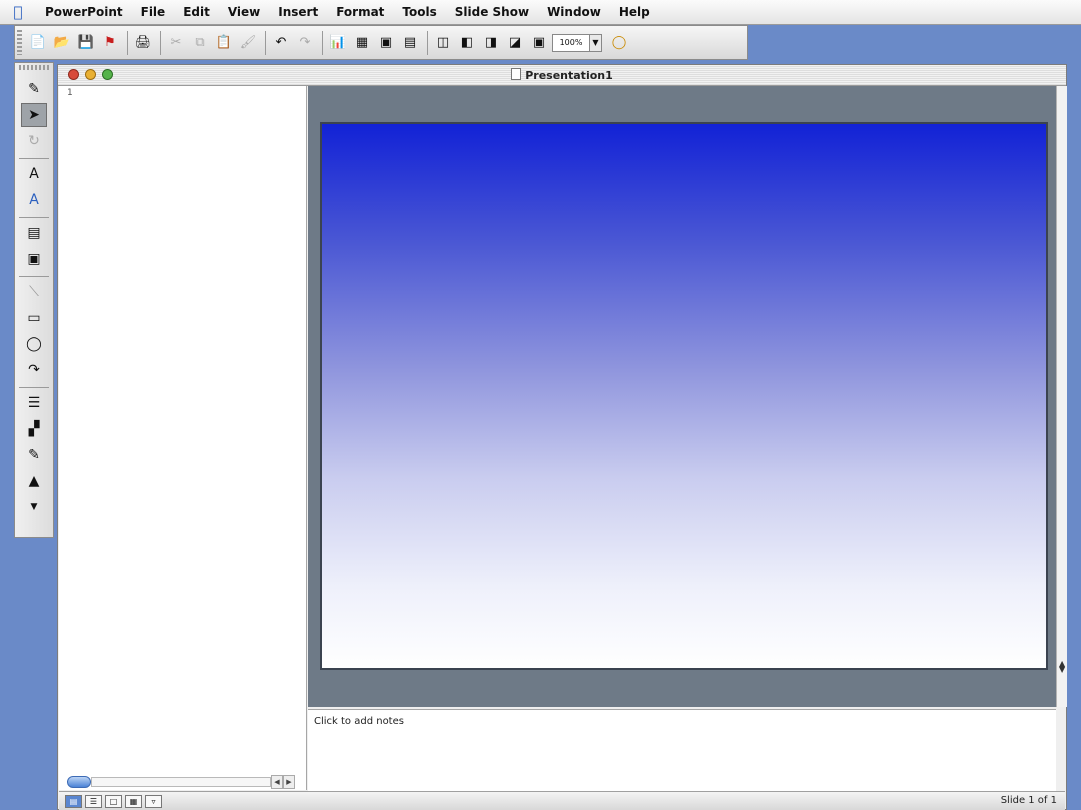 The height and width of the screenshot is (810, 1081). I want to click on rotate-icon: ↻, so click(34, 141).